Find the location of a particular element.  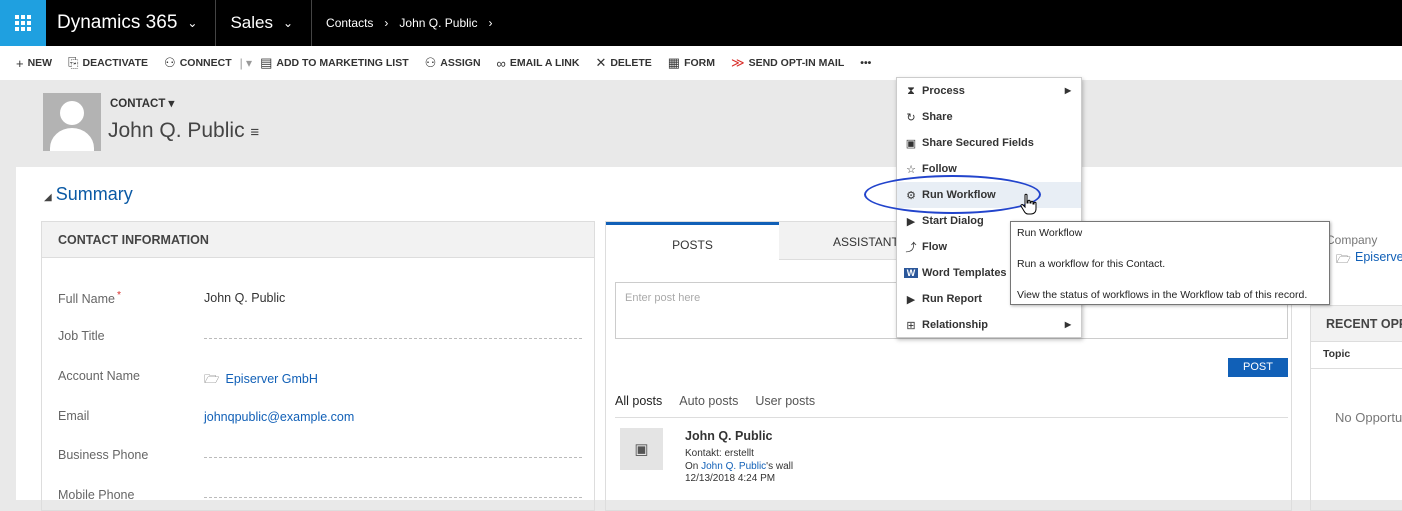

account-name-link: 🗁 Episerver GmbH is located at coordinates (261, 380).